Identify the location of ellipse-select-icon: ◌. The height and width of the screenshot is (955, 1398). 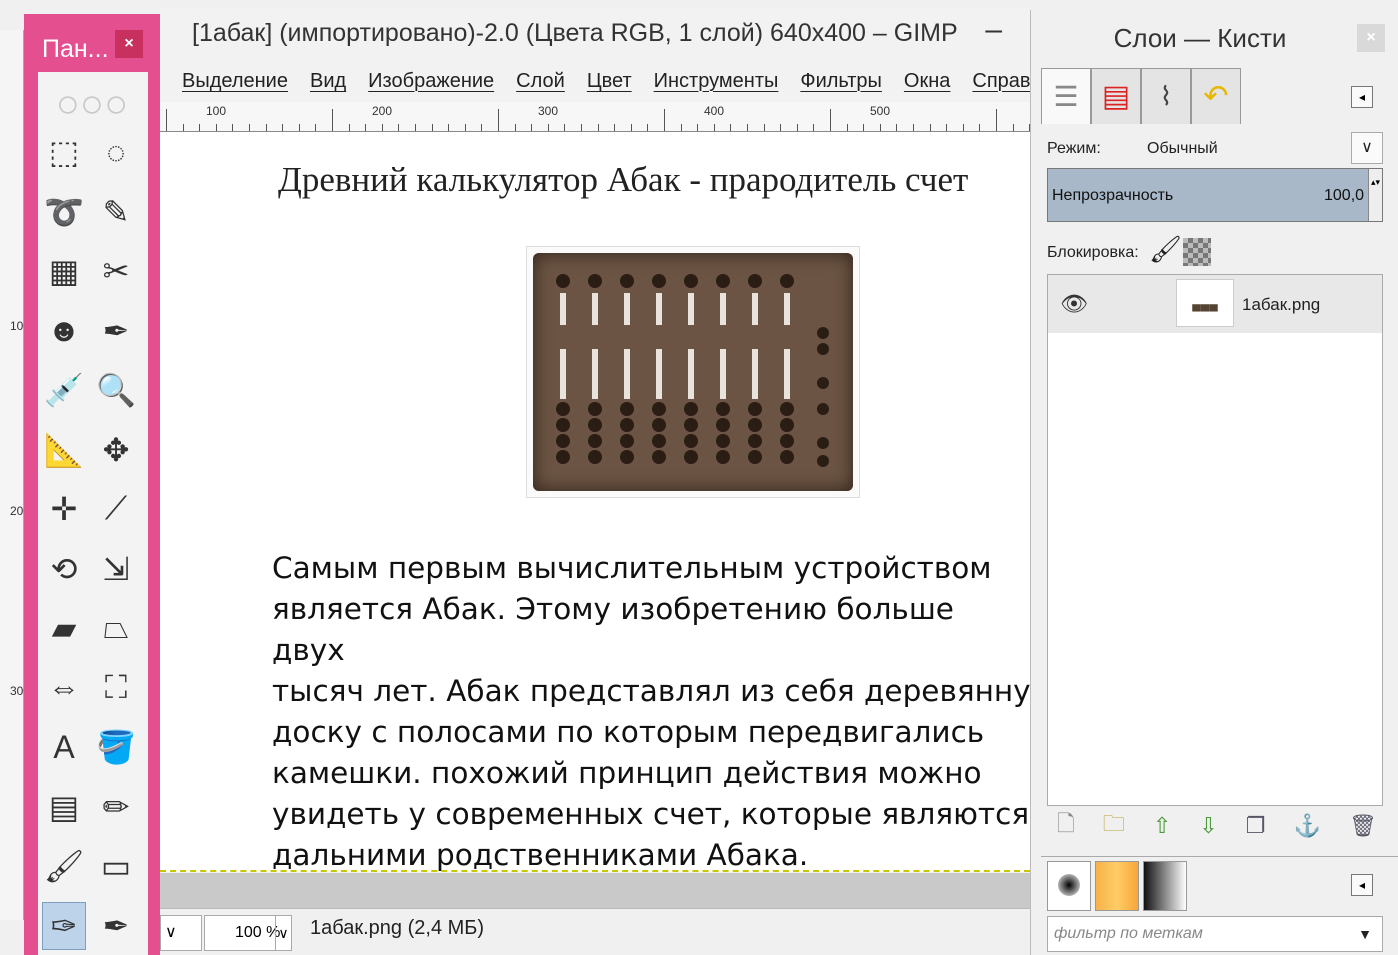
(116, 152).